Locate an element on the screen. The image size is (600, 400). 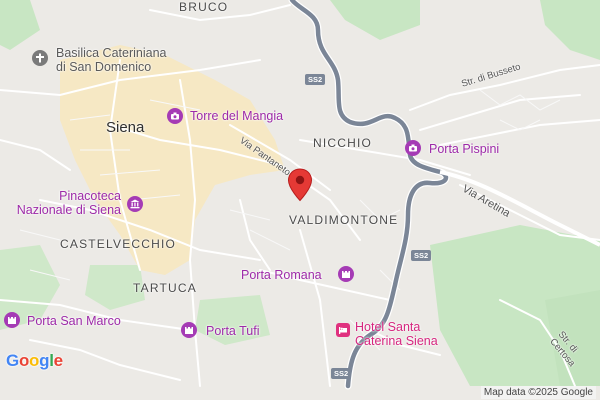
area-label-nicchio: NICCHIO is located at coordinates (343, 143).